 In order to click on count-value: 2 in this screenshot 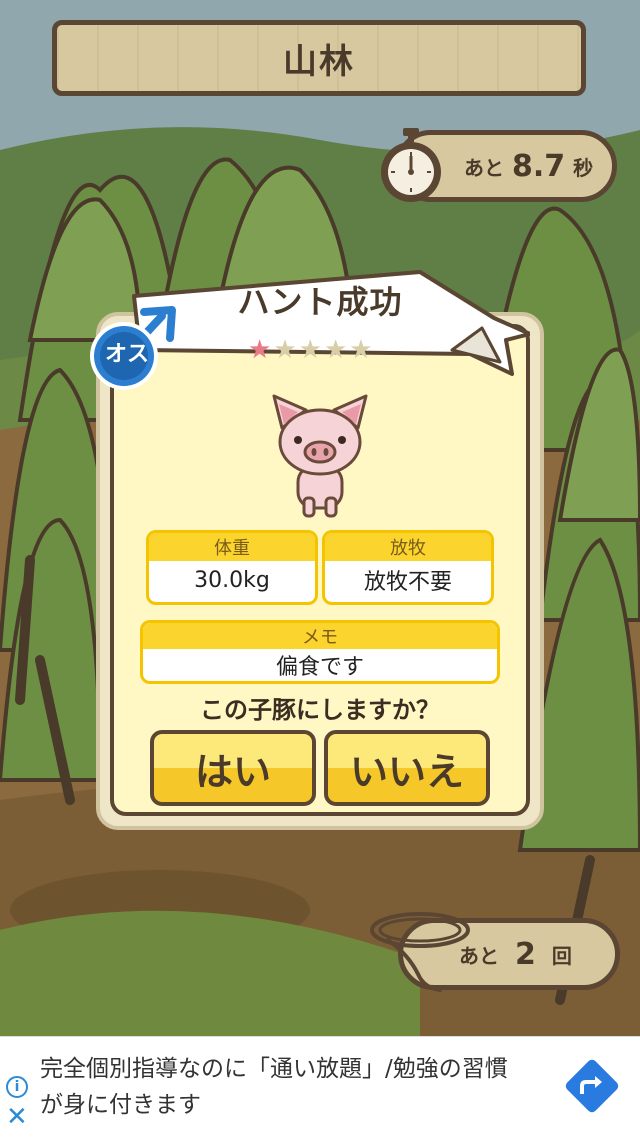, I will do `click(525, 954)`.